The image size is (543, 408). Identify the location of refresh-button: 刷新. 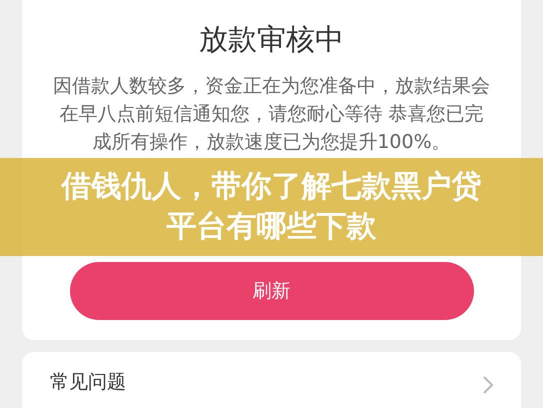
(272, 291).